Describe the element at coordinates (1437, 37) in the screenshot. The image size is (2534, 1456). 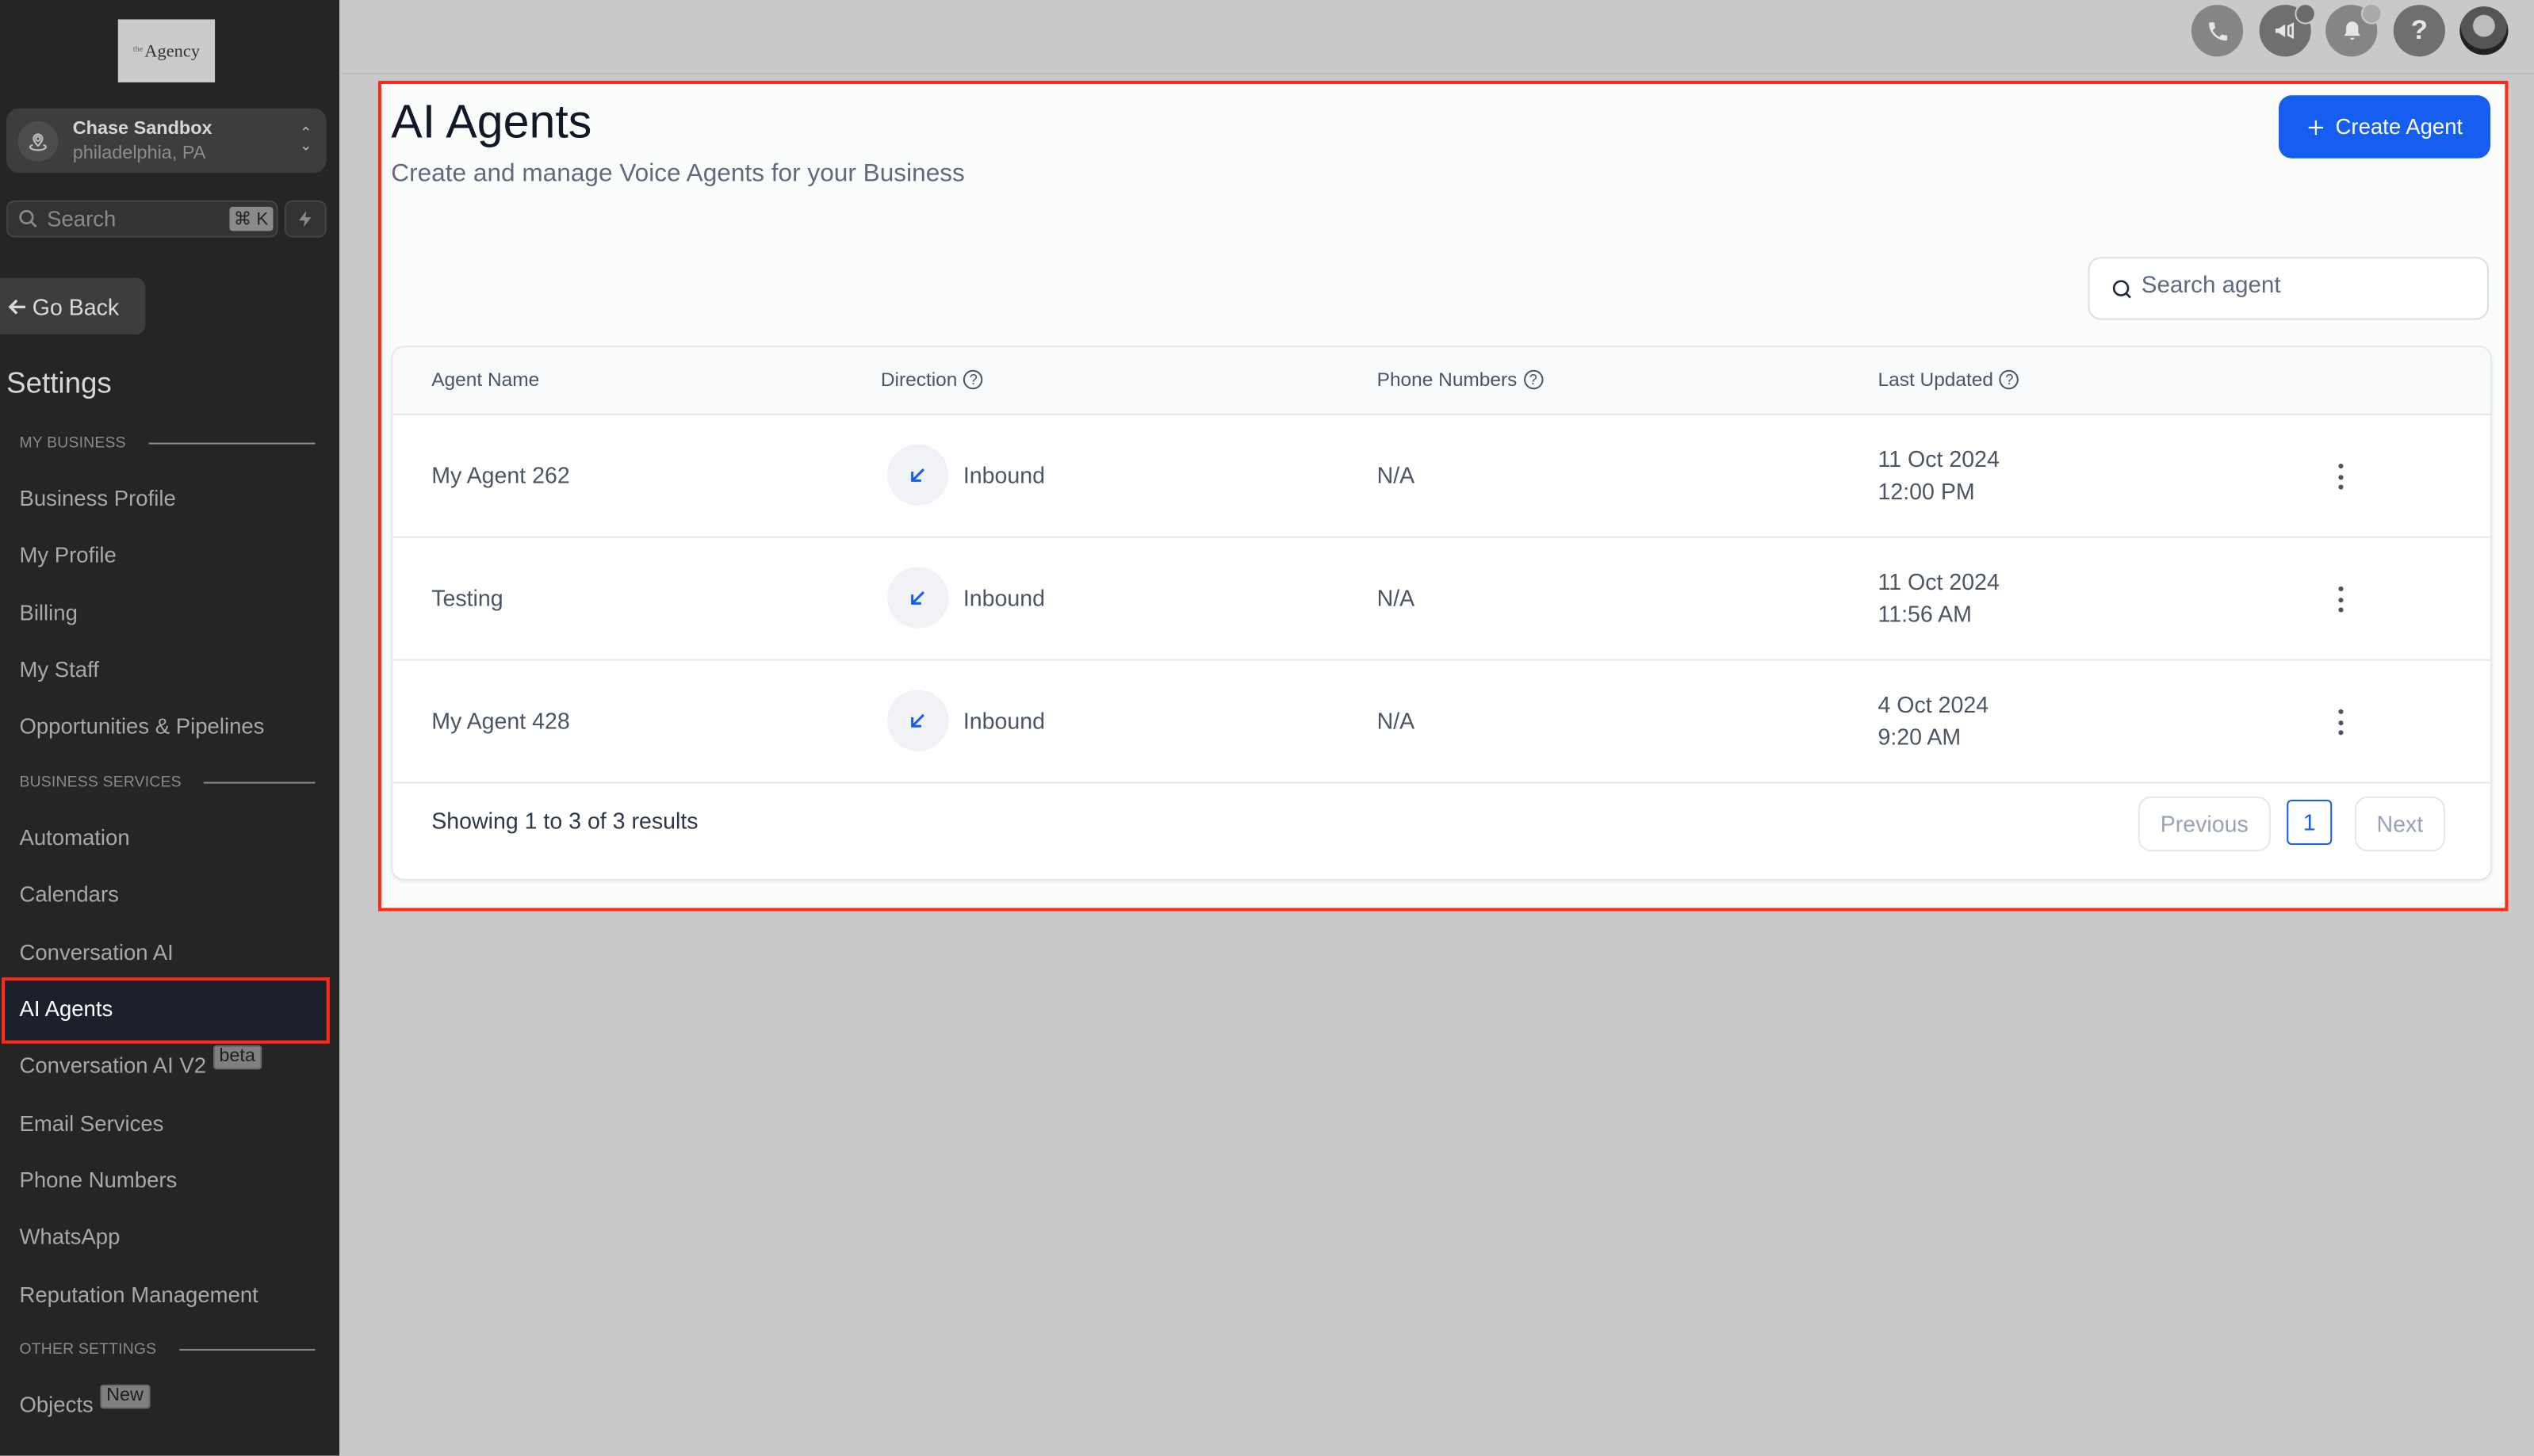
I see `top-bar: ?` at that location.